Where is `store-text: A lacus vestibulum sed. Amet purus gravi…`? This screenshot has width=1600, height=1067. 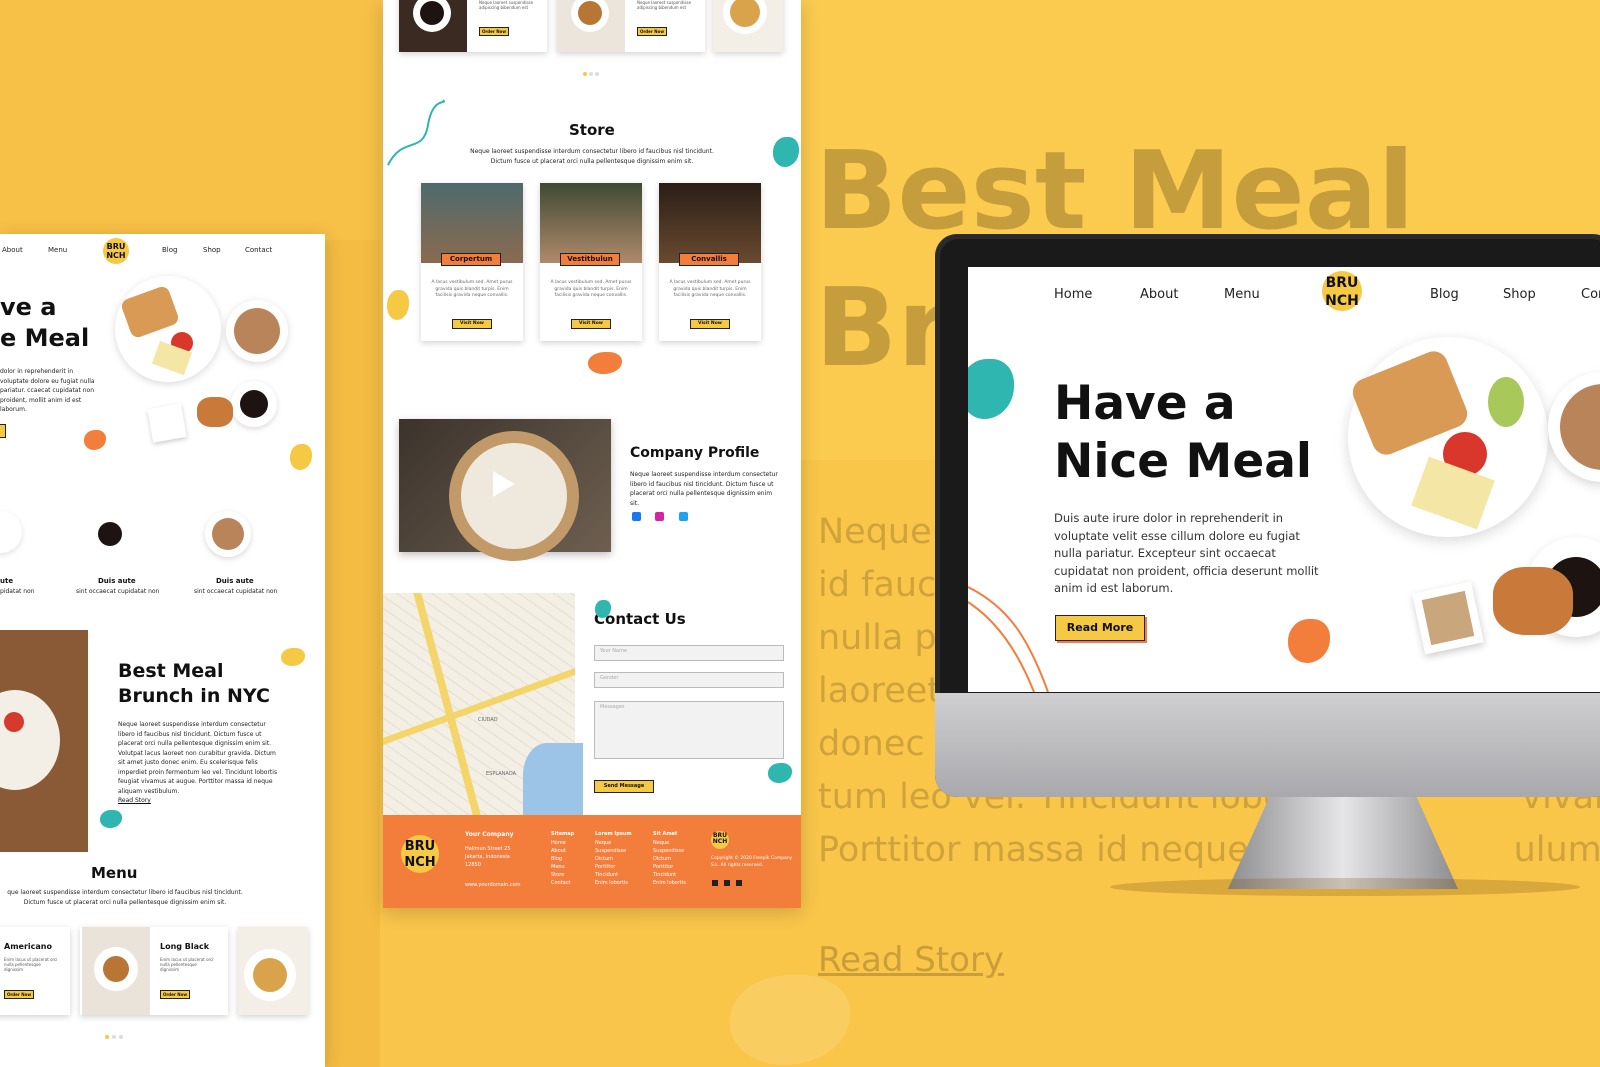 store-text: A lacus vestibulum sed. Amet purus gravi… is located at coordinates (591, 289).